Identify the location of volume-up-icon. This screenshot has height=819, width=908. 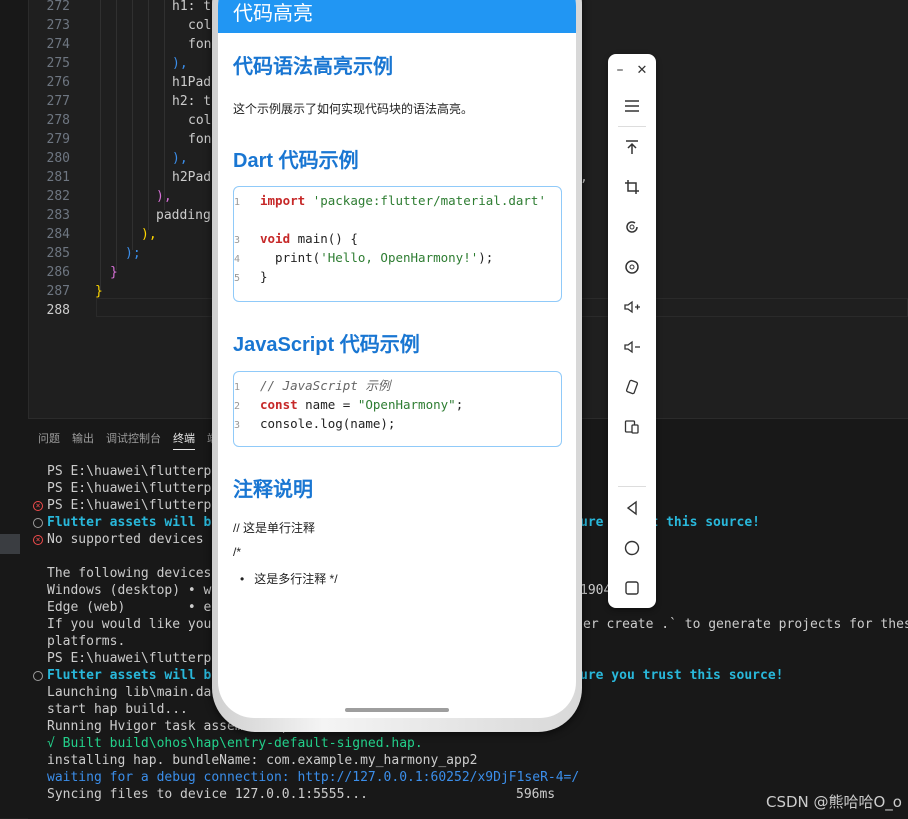
(632, 307).